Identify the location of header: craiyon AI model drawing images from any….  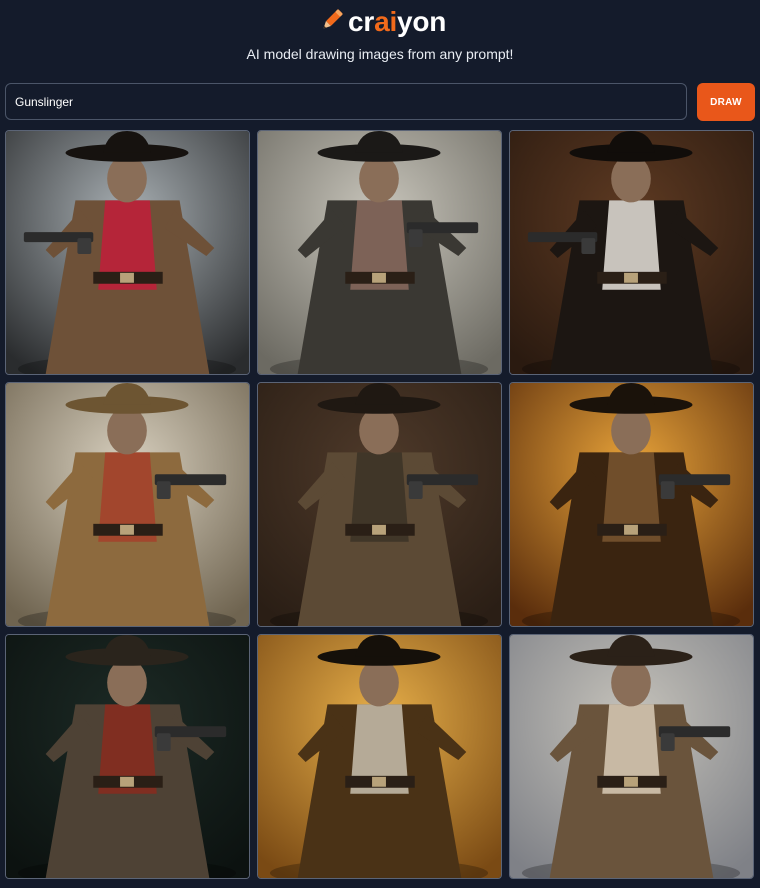
(380, 40).